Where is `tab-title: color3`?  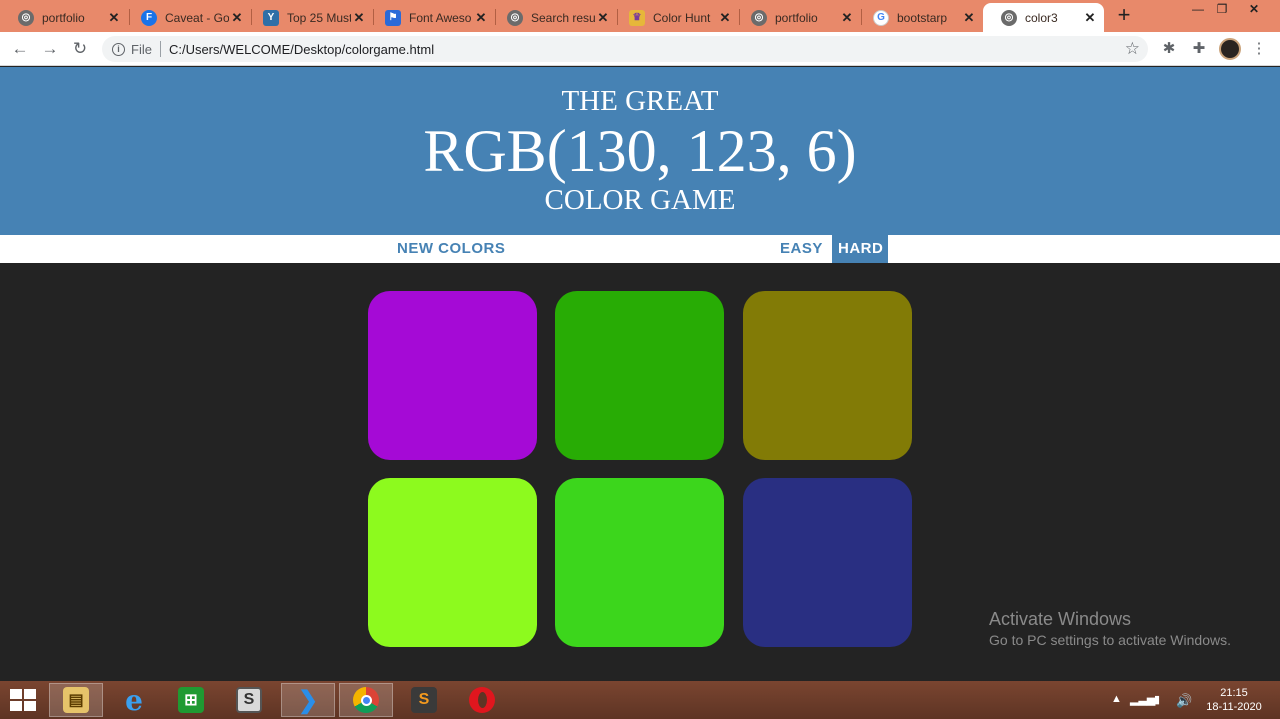 tab-title: color3 is located at coordinates (1041, 17).